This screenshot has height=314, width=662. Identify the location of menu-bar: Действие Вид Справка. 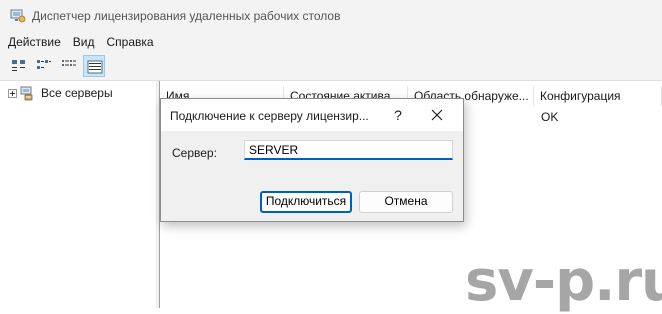
(331, 42).